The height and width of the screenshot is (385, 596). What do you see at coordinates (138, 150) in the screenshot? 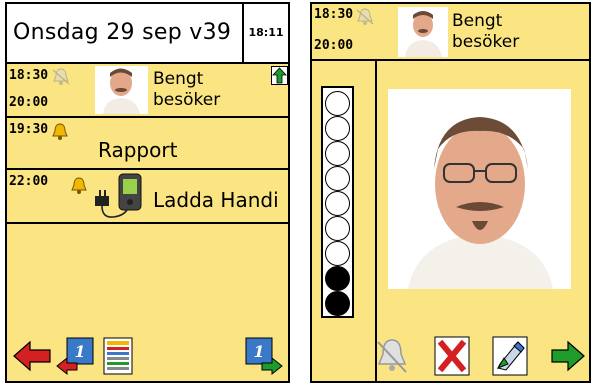
I see `event-title: Rapport` at bounding box center [138, 150].